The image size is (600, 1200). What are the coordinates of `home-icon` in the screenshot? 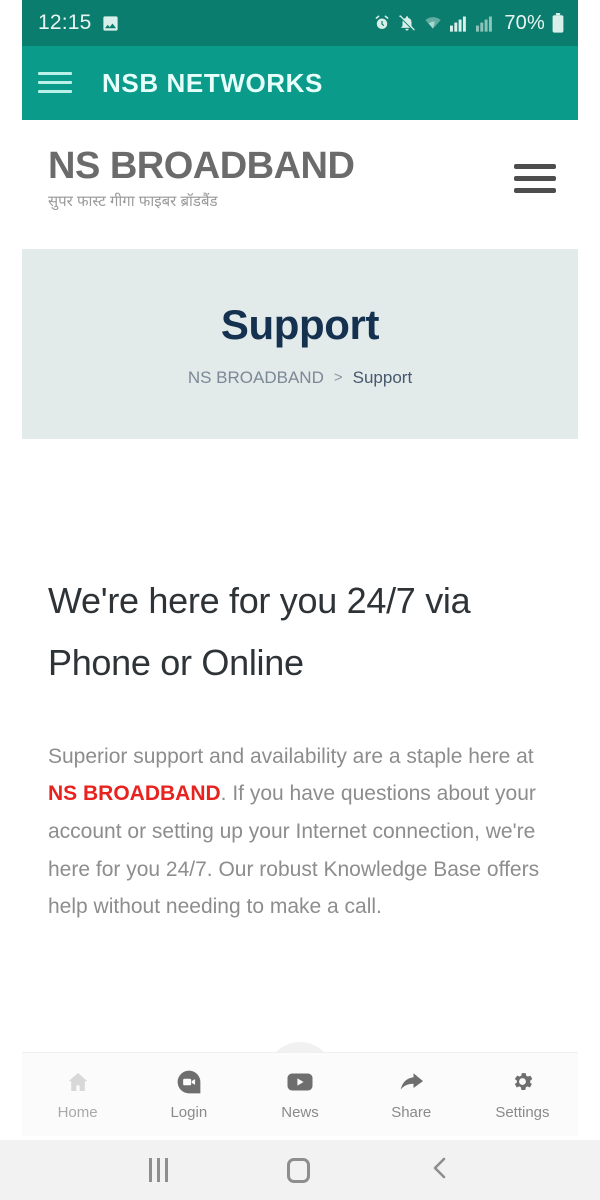 It's located at (78, 1082).